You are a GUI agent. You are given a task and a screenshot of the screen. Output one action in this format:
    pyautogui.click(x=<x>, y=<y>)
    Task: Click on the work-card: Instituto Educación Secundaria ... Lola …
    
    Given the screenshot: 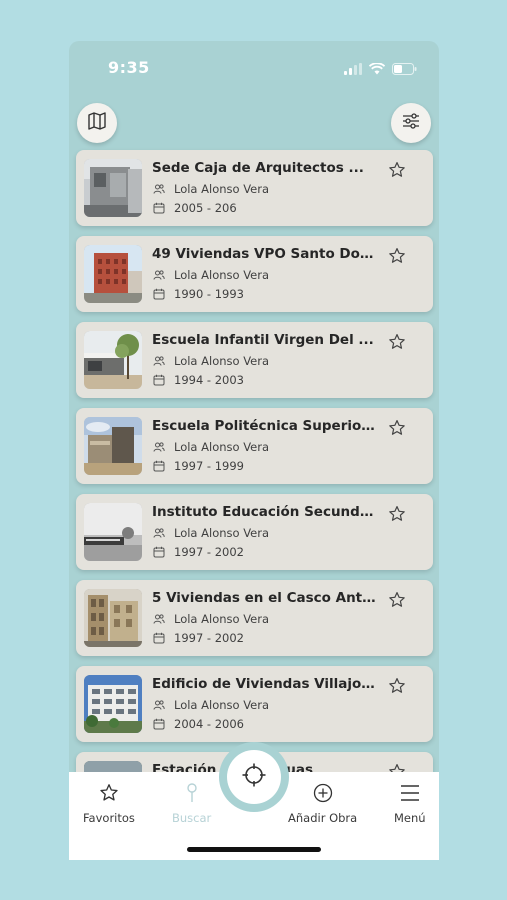 What is the action you would take?
    pyautogui.click(x=254, y=532)
    